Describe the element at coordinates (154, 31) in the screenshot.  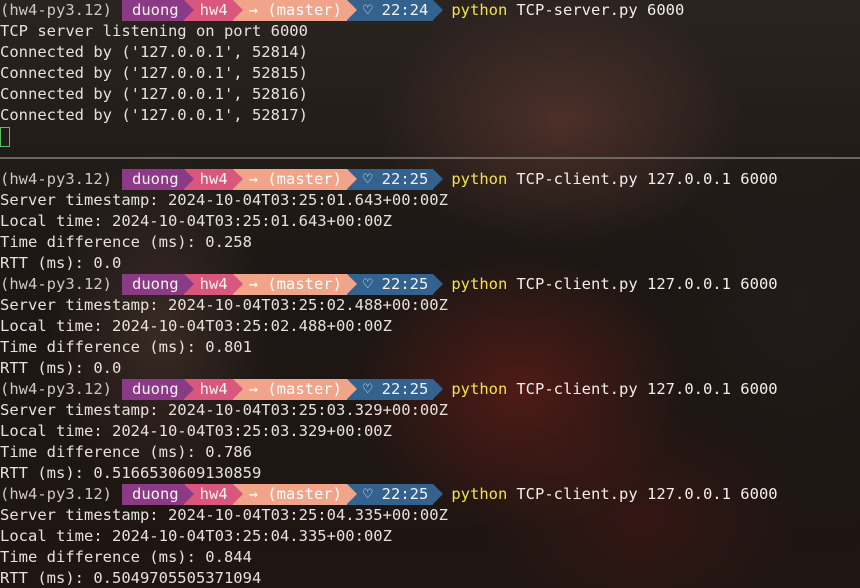
I see `output-line: TCP server listening on port 6000` at that location.